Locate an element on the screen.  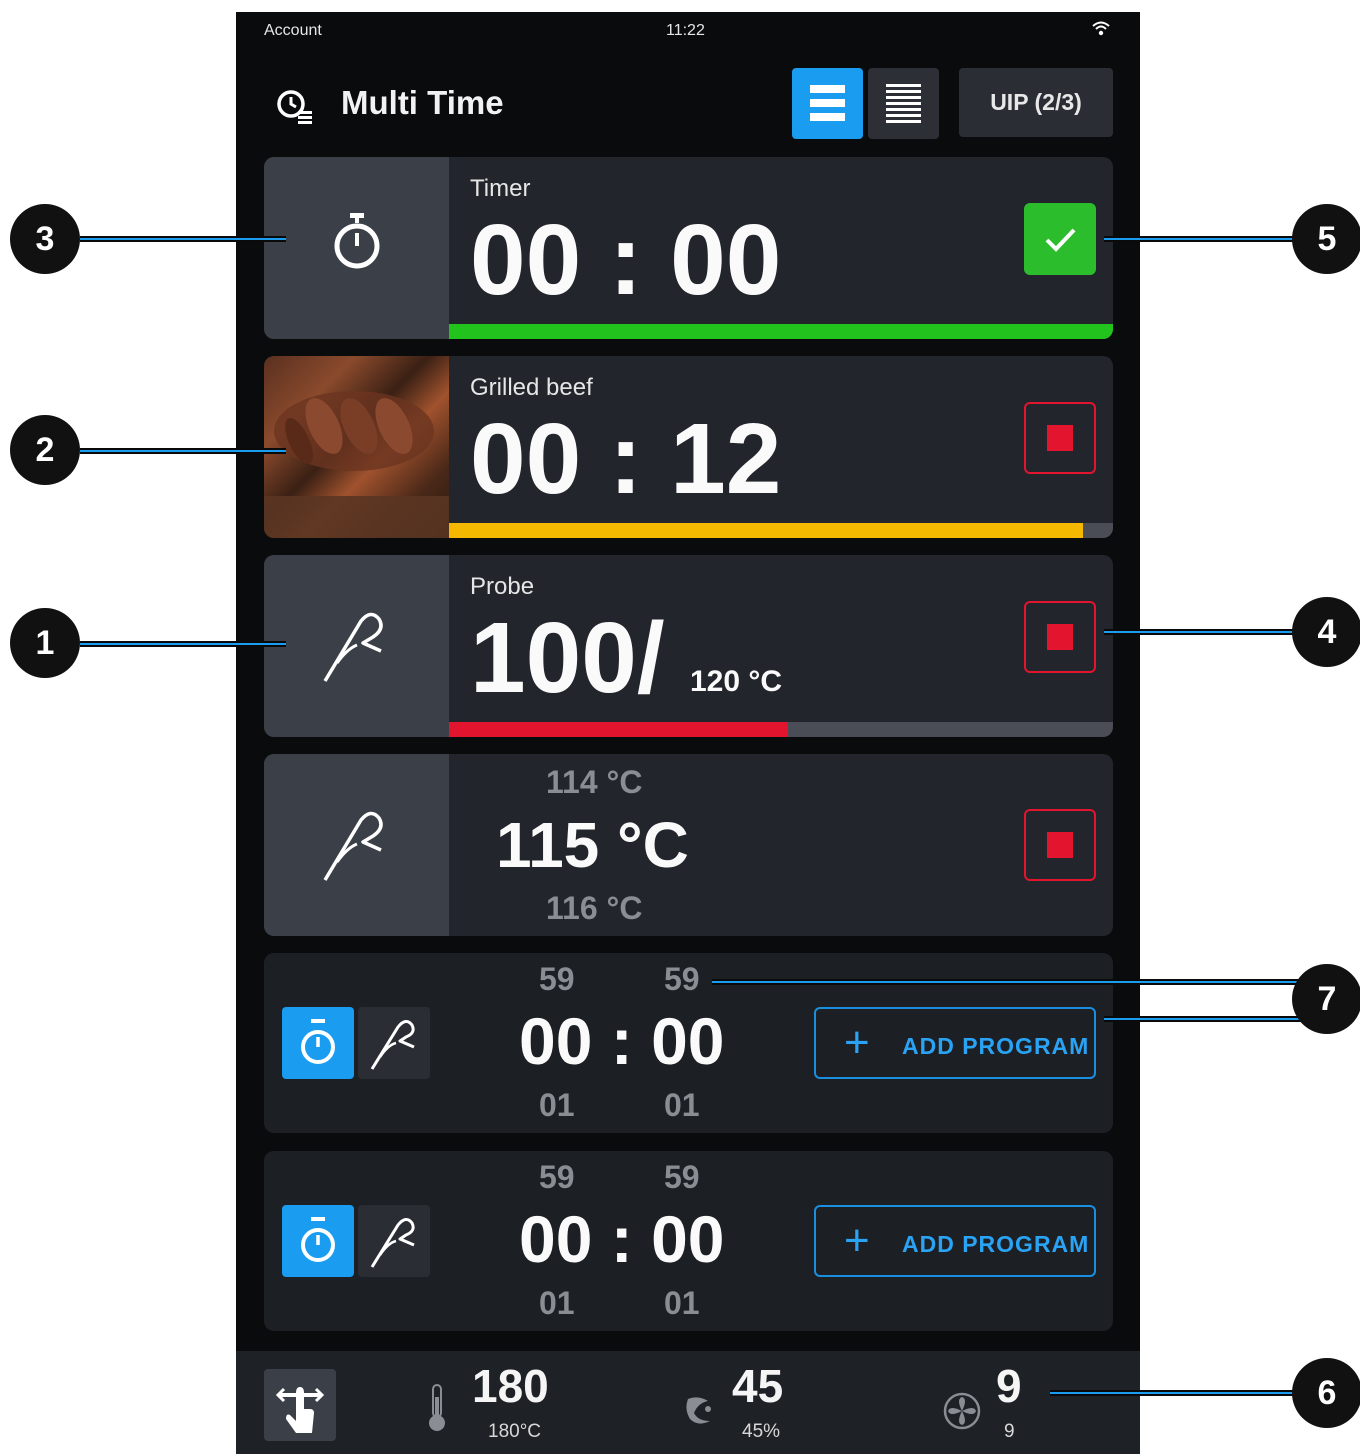
temp-picker-next: 116 °C is located at coordinates (594, 908).